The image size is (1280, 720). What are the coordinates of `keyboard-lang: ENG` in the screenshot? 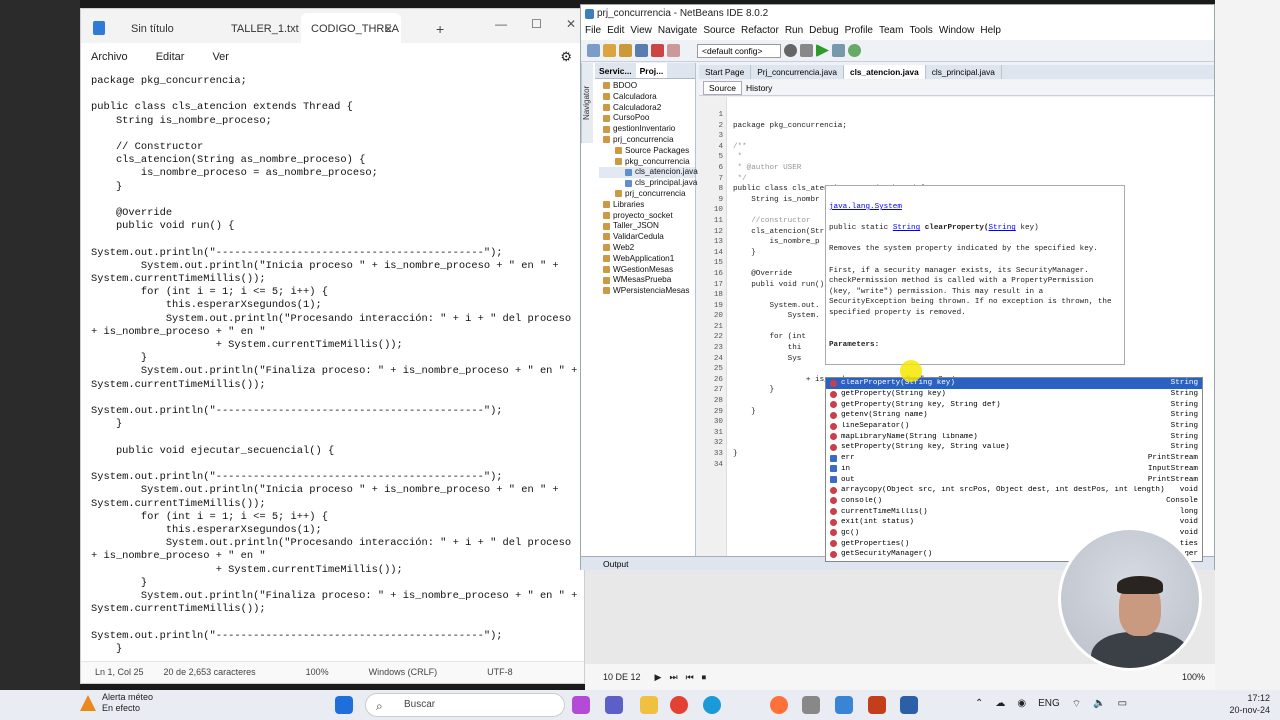 It's located at (1049, 704).